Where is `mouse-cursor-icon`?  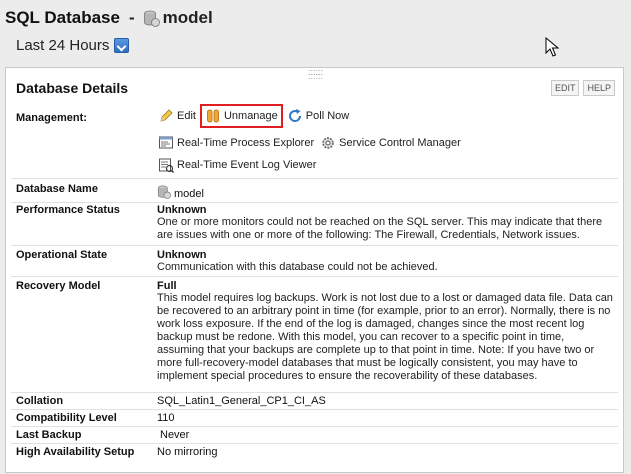 mouse-cursor-icon is located at coordinates (552, 47).